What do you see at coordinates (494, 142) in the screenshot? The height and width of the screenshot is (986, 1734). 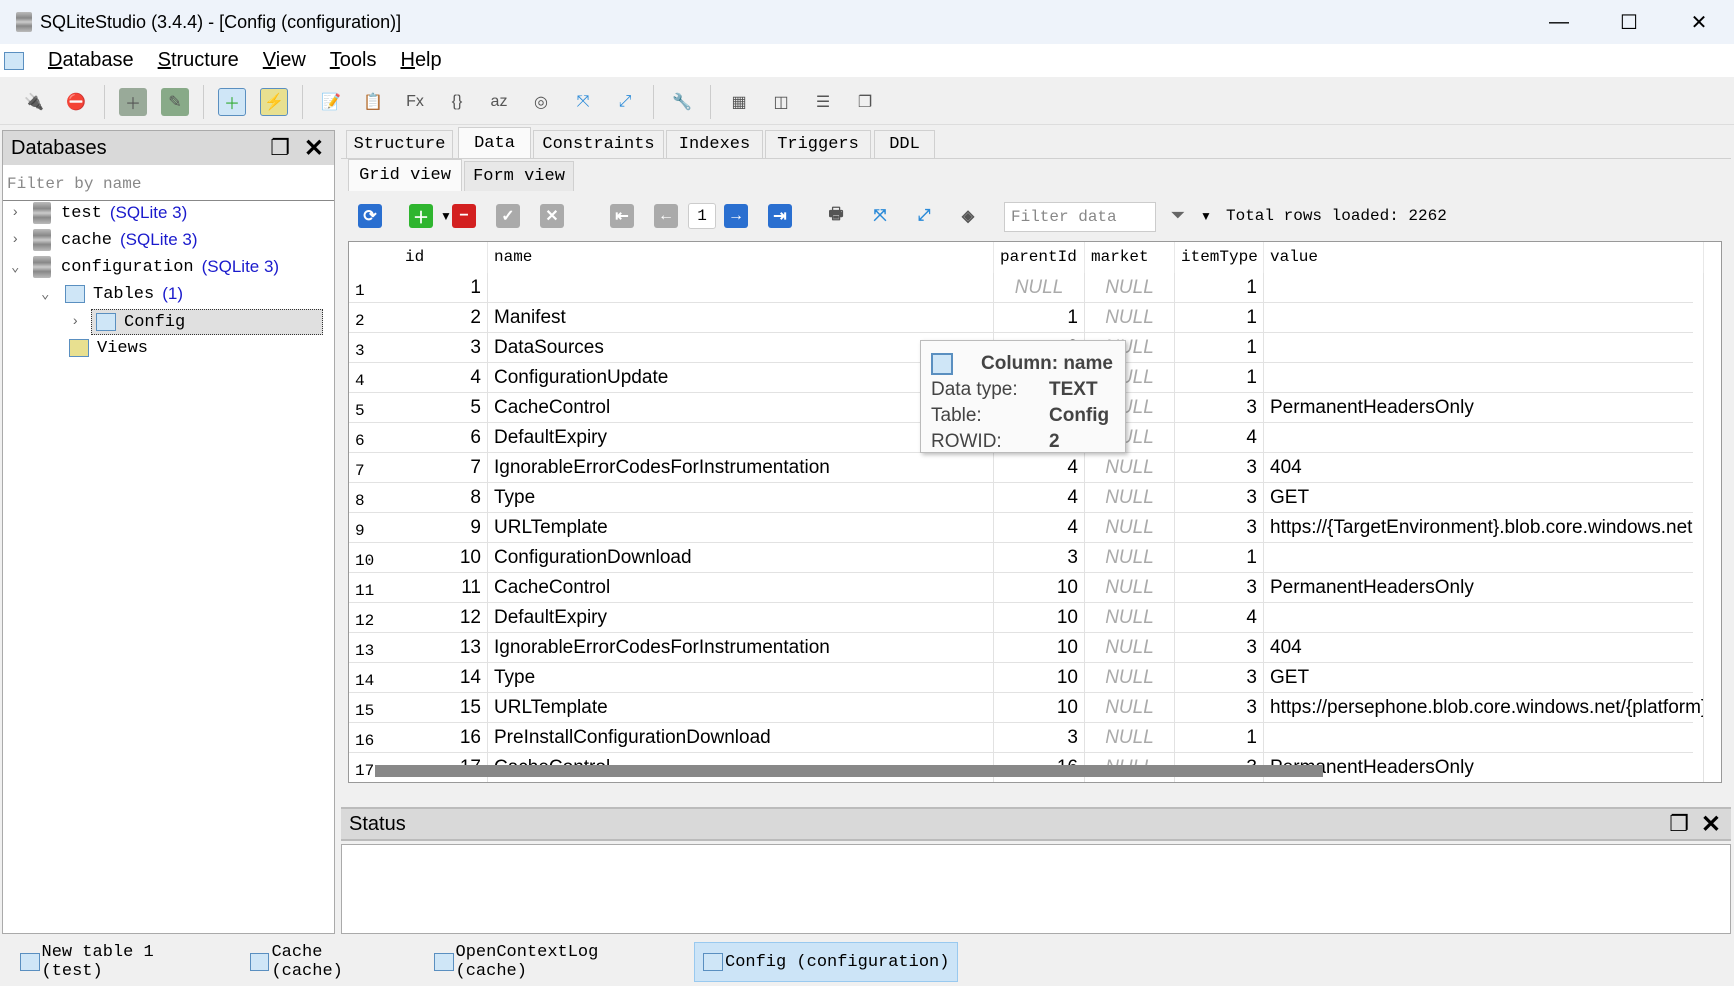 I see `tab-data: Data` at bounding box center [494, 142].